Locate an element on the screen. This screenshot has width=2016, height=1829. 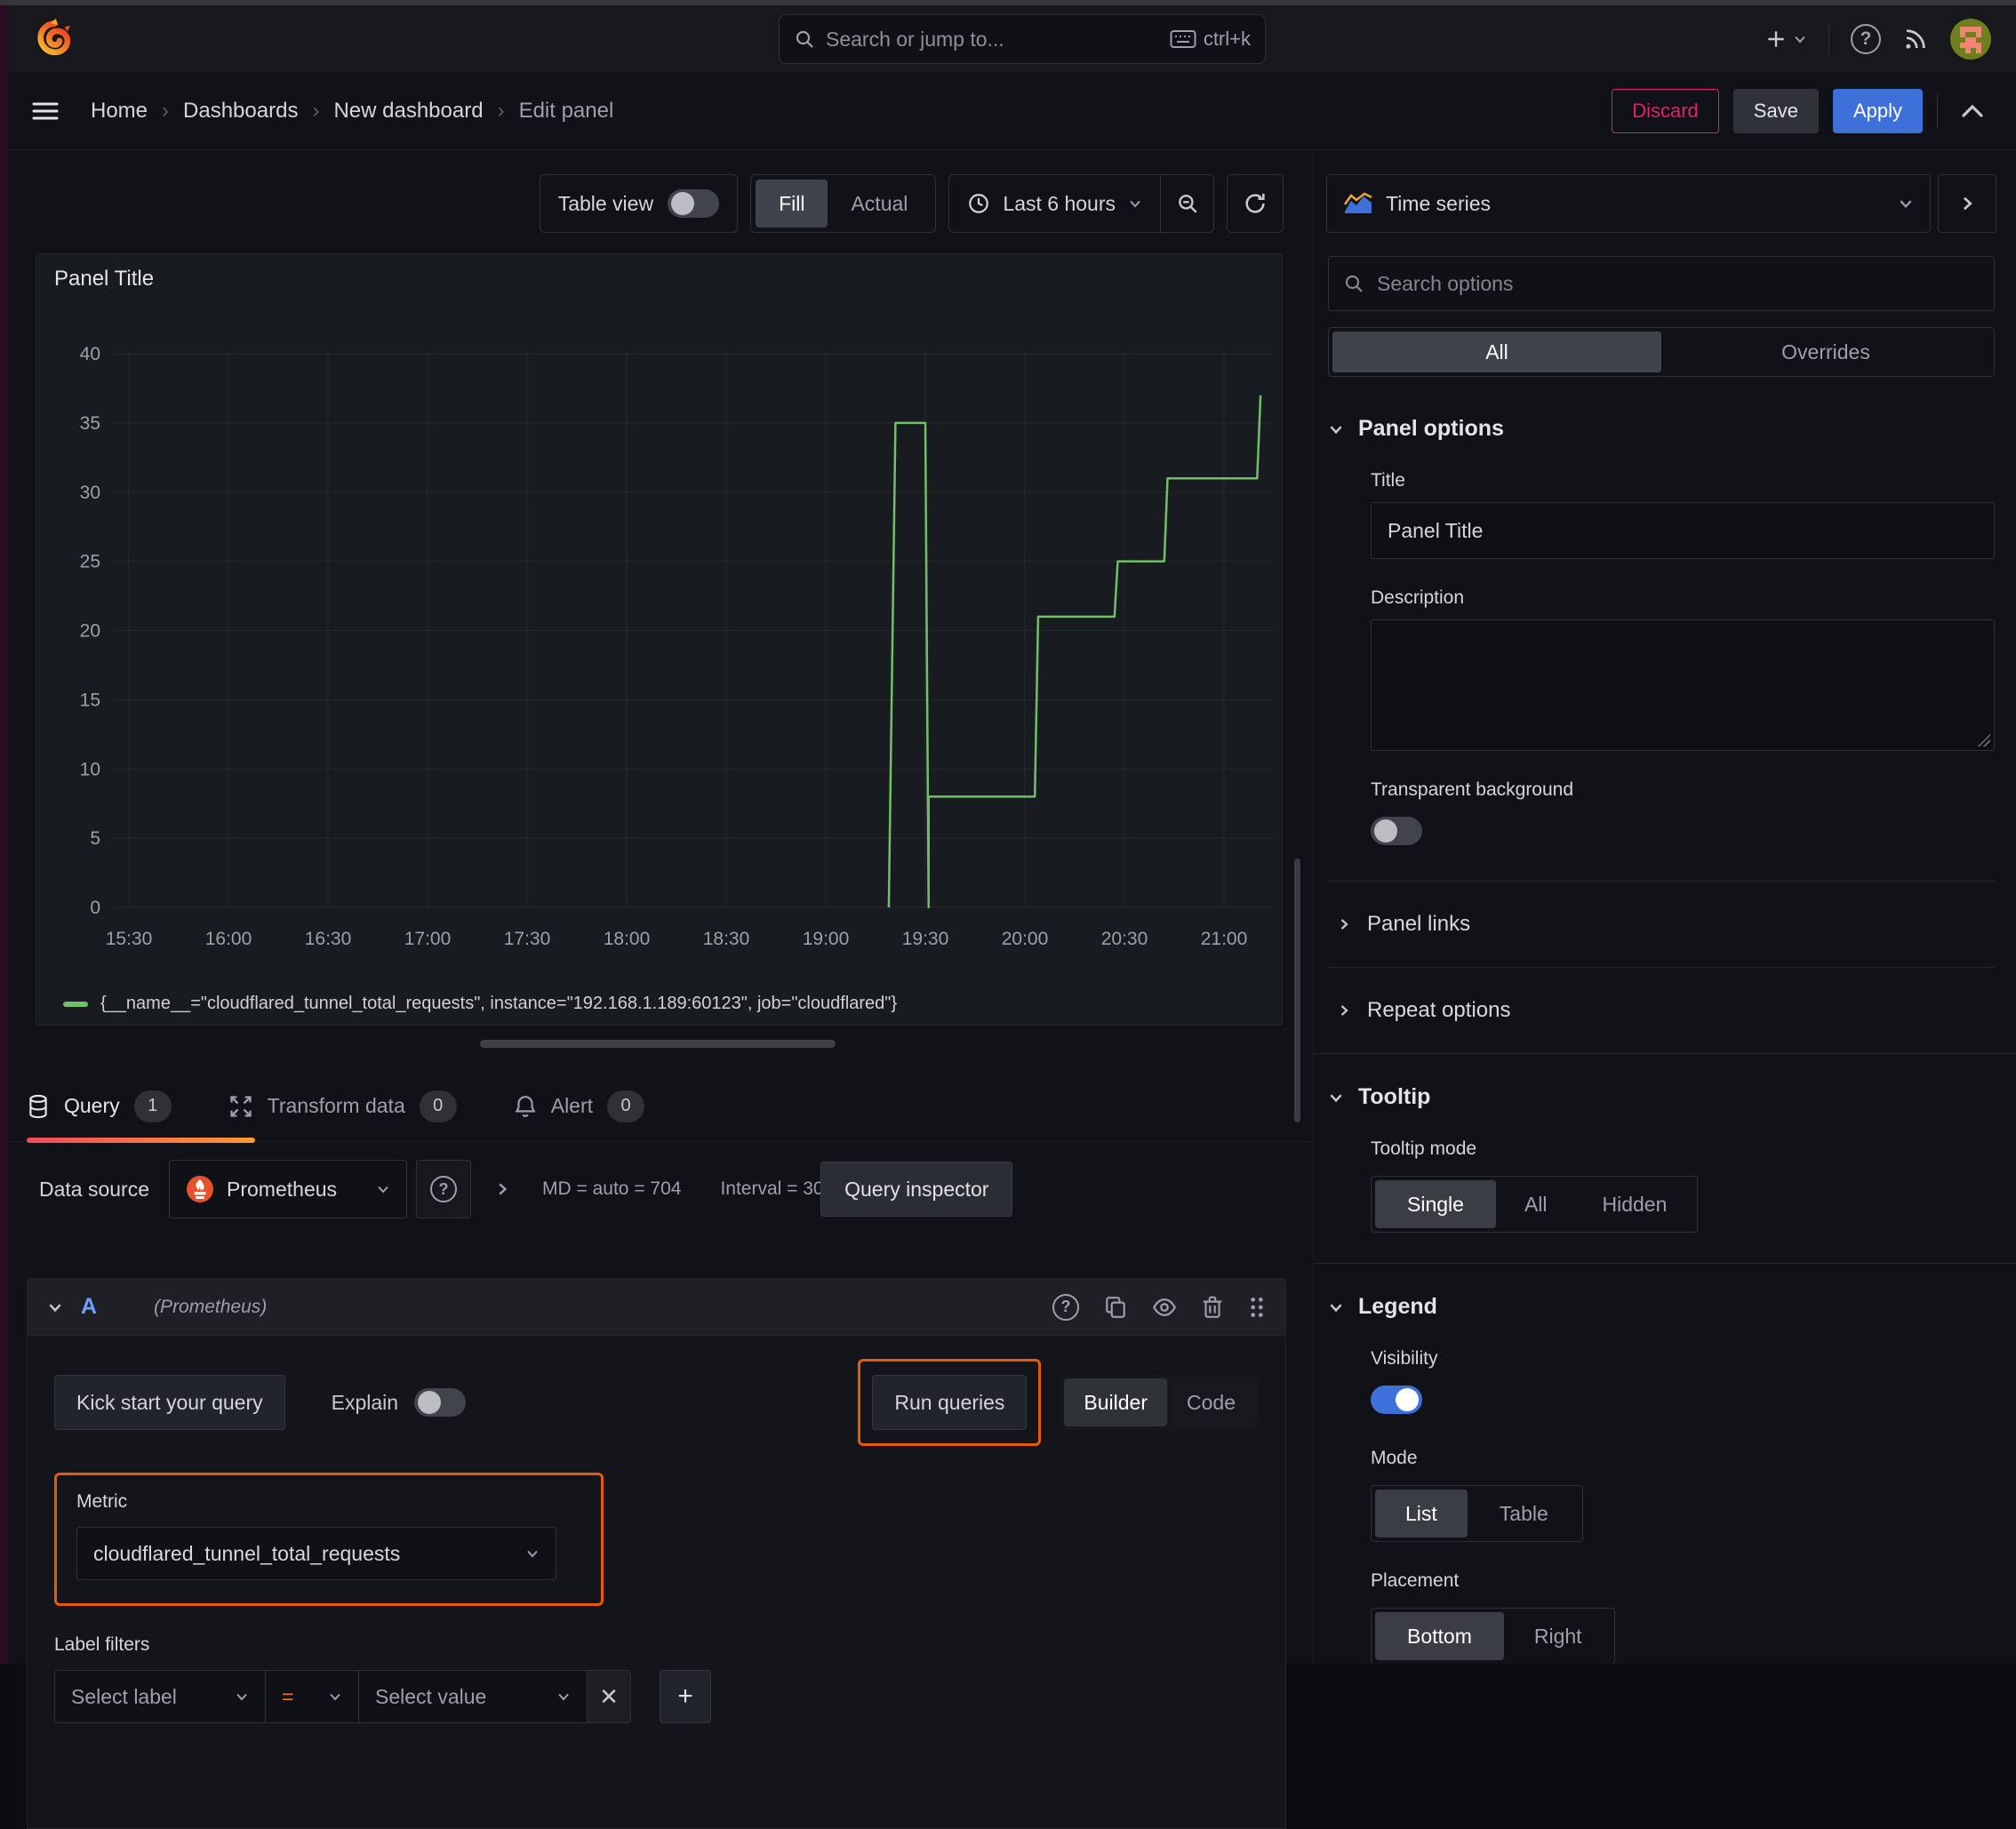
query-row-header: A (Prometheus) ? is located at coordinates (656, 1308).